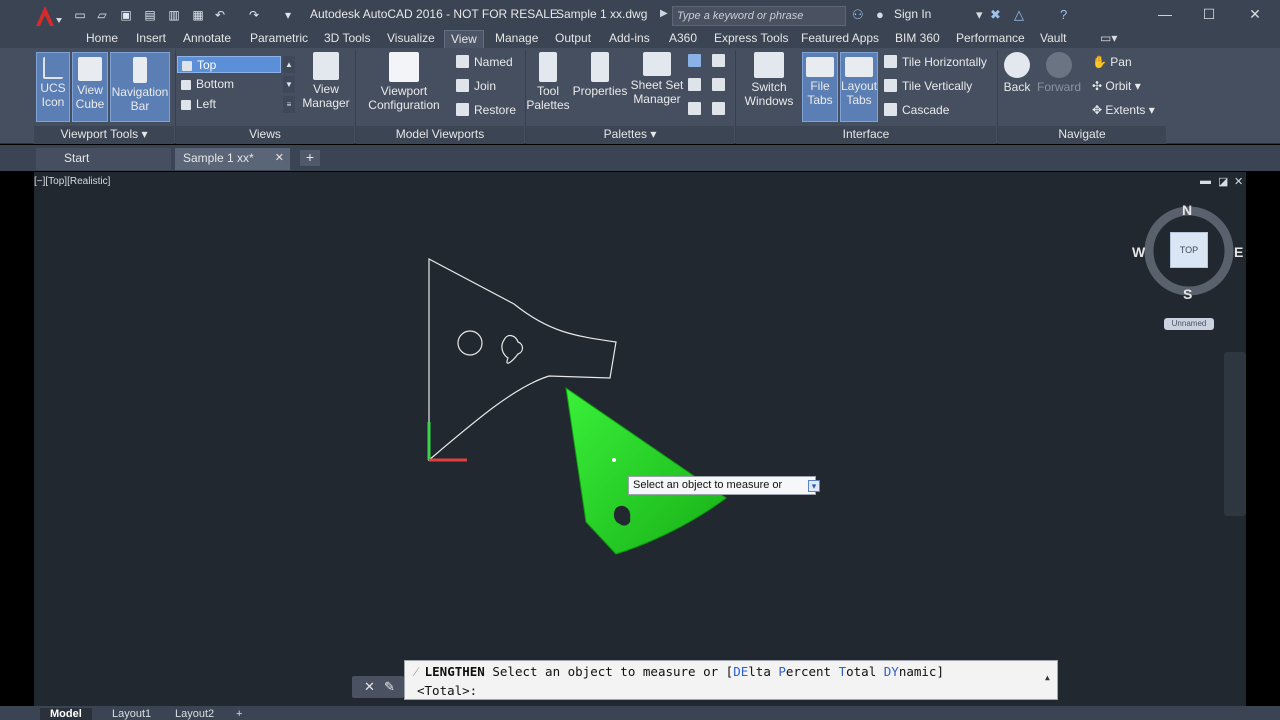 The image size is (1280, 720). Describe the element at coordinates (782, 671) in the screenshot. I see `option-percent-key: P` at that location.